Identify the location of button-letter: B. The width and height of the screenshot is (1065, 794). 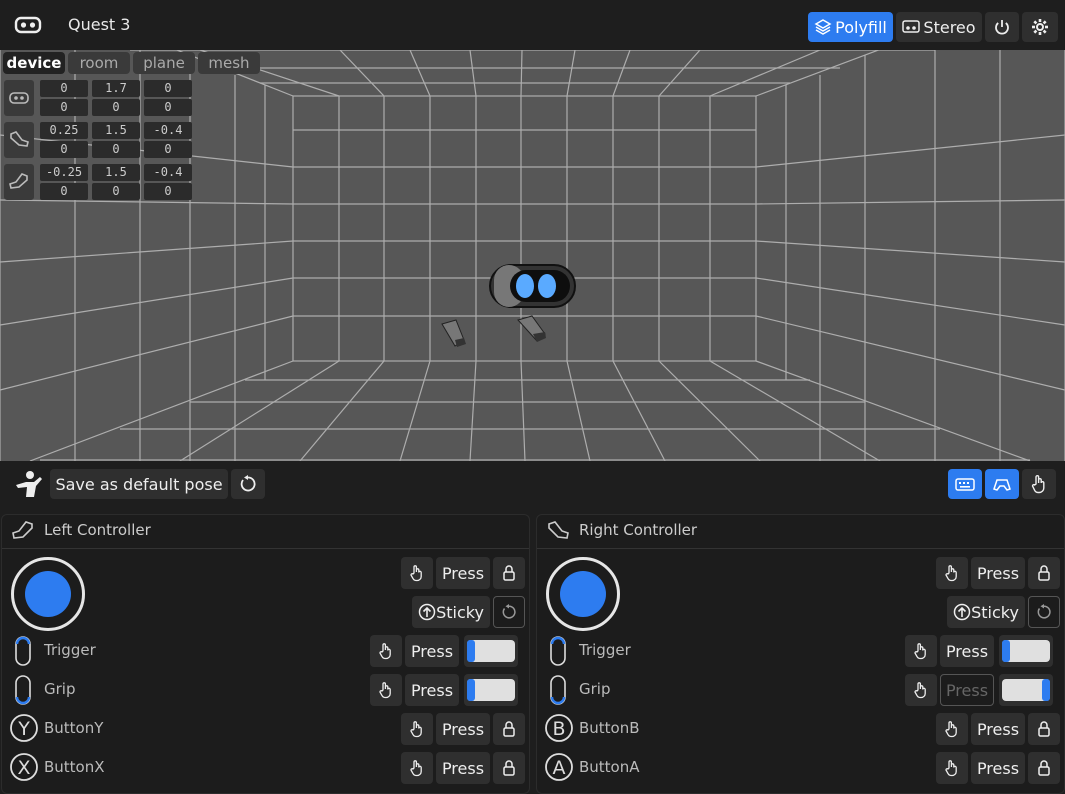
(558, 729).